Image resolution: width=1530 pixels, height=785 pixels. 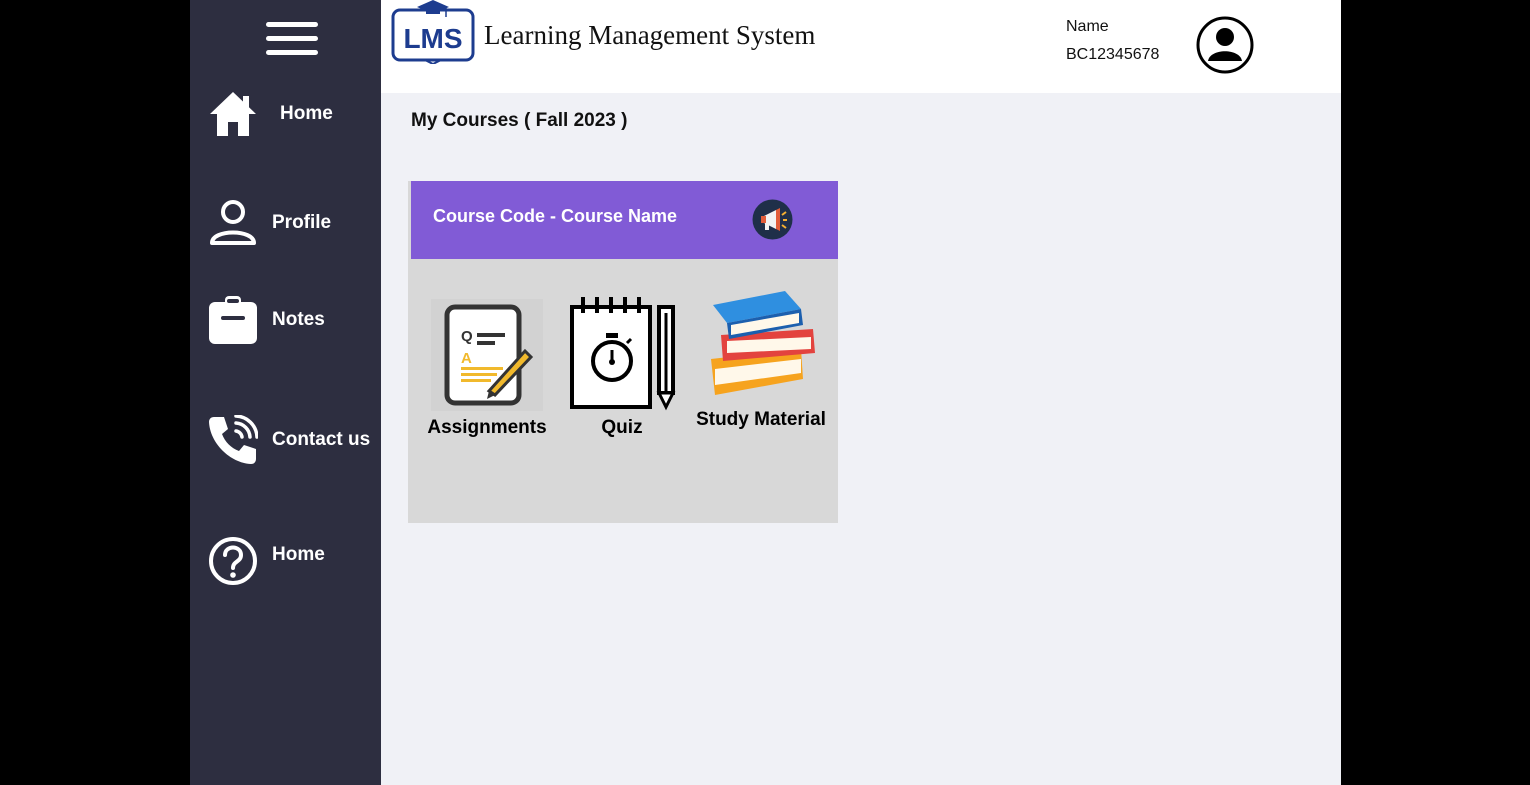 What do you see at coordinates (432, 38) in the screenshot?
I see `logo-text: LMS` at bounding box center [432, 38].